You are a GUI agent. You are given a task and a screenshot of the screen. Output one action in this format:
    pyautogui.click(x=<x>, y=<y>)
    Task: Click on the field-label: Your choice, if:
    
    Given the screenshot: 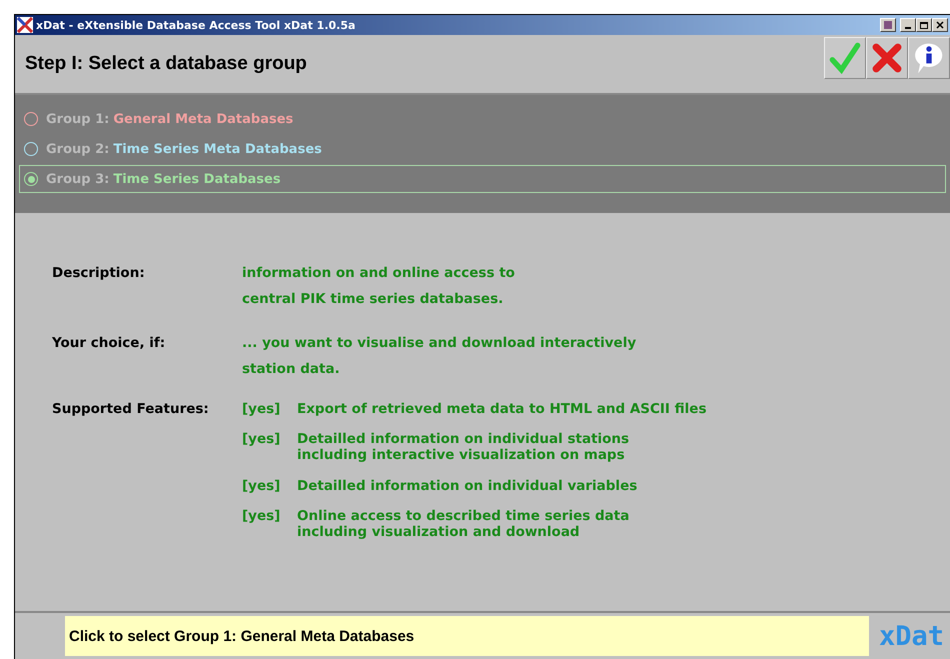 What is the action you would take?
    pyautogui.click(x=109, y=344)
    